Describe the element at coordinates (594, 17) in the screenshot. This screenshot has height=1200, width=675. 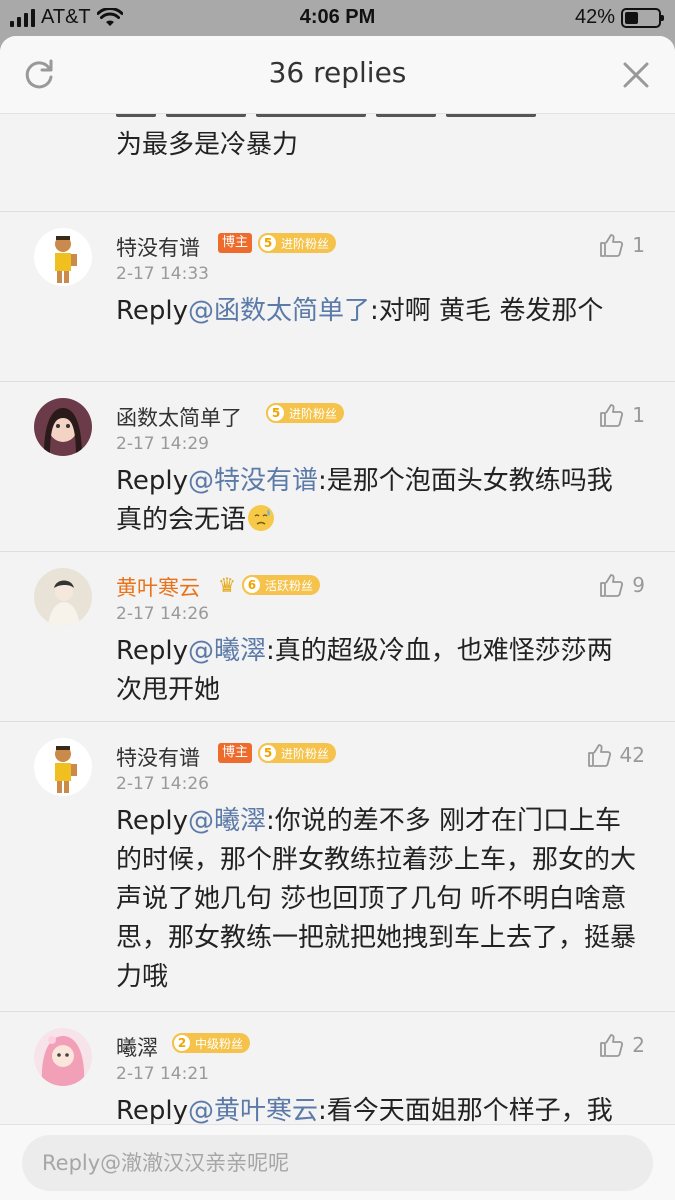
I see `battery-percent: 42%` at that location.